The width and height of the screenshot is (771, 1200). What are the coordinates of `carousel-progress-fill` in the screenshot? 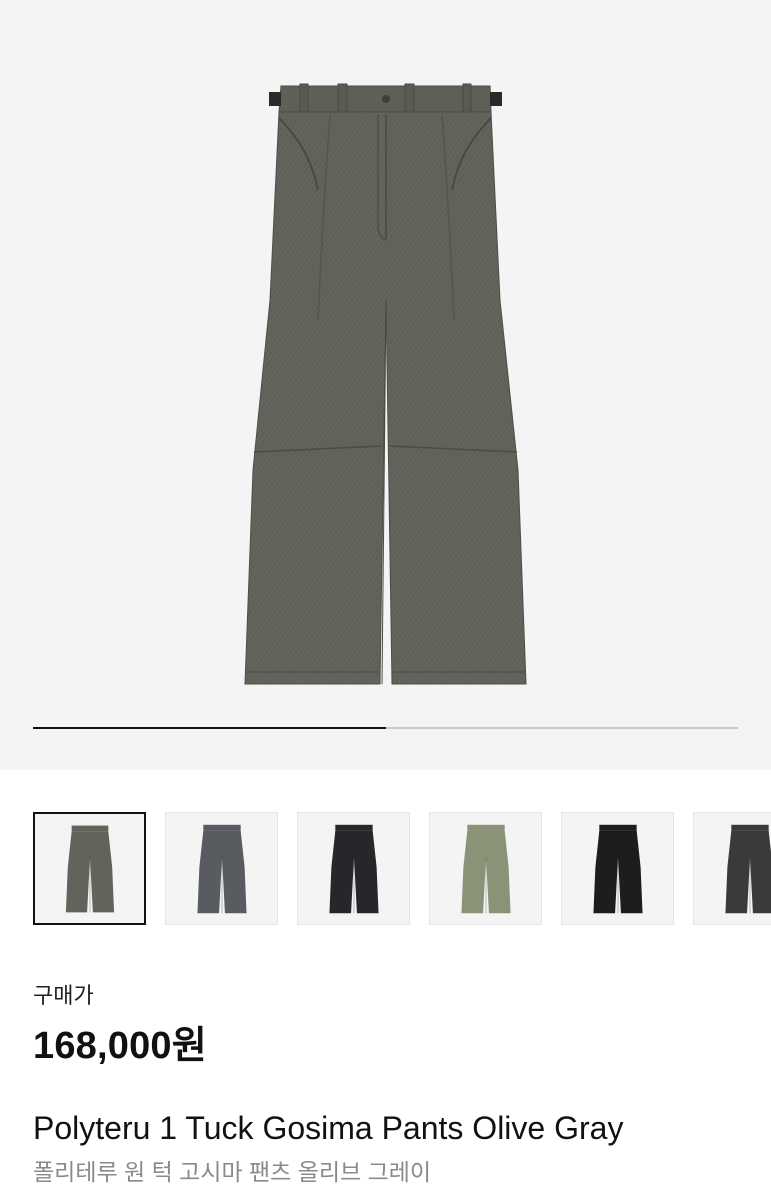 It's located at (209, 728).